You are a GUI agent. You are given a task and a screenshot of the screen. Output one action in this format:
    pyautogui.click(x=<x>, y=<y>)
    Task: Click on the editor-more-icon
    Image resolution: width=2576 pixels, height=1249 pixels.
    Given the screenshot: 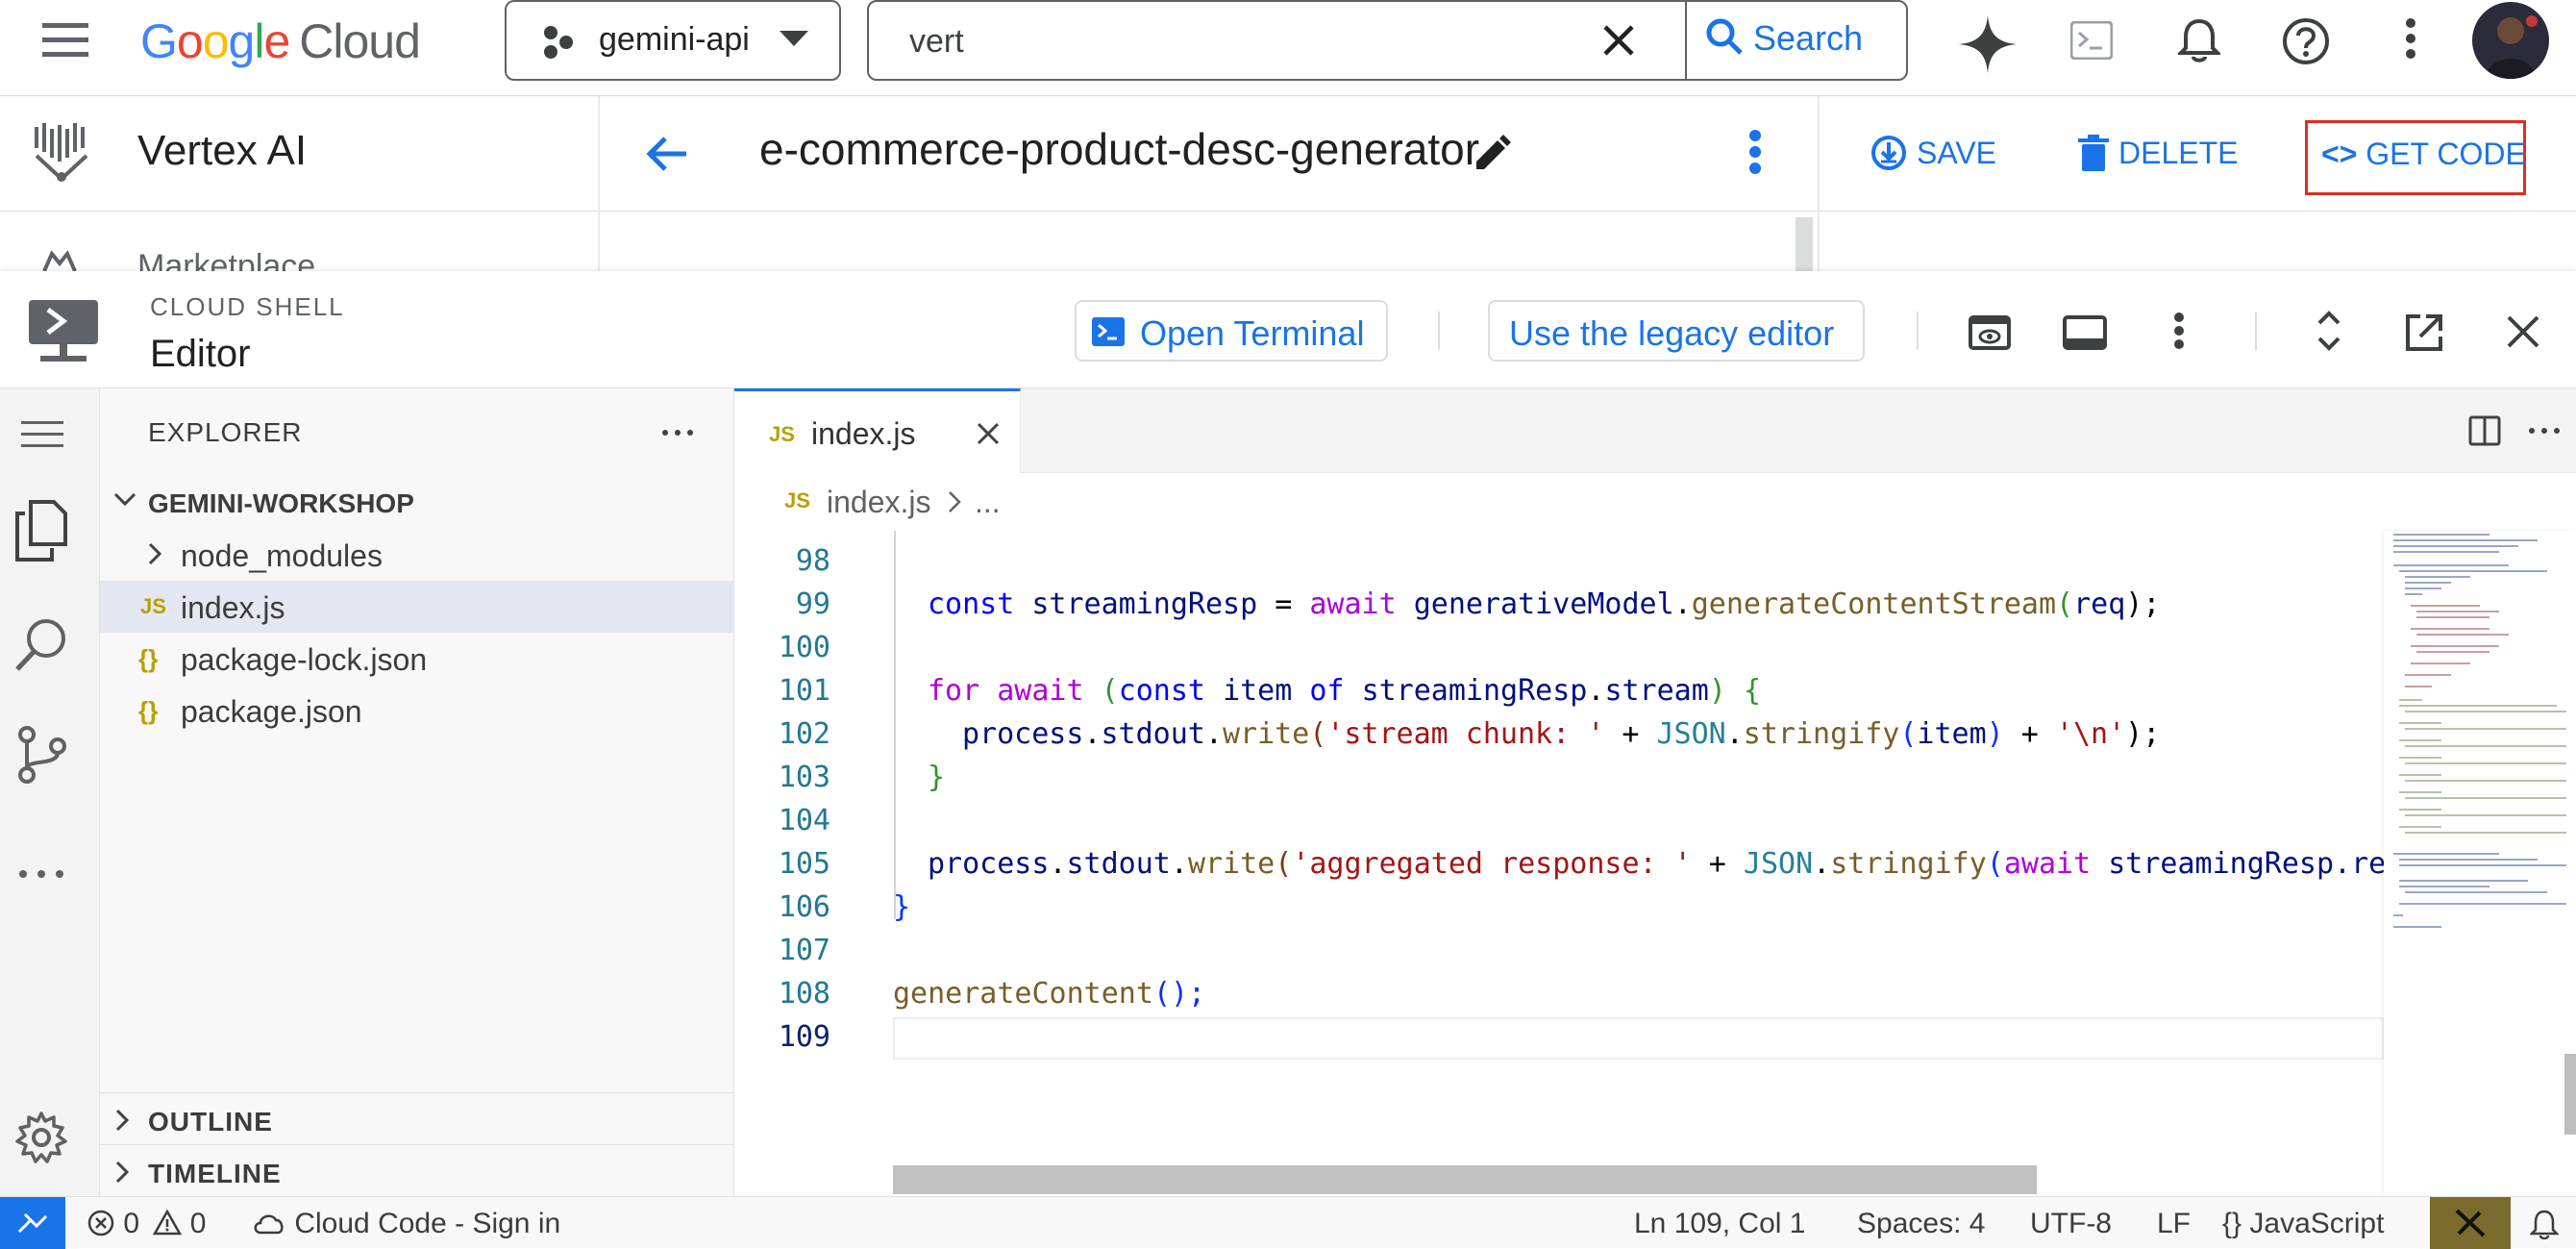 What is the action you would take?
    pyautogui.click(x=2545, y=431)
    